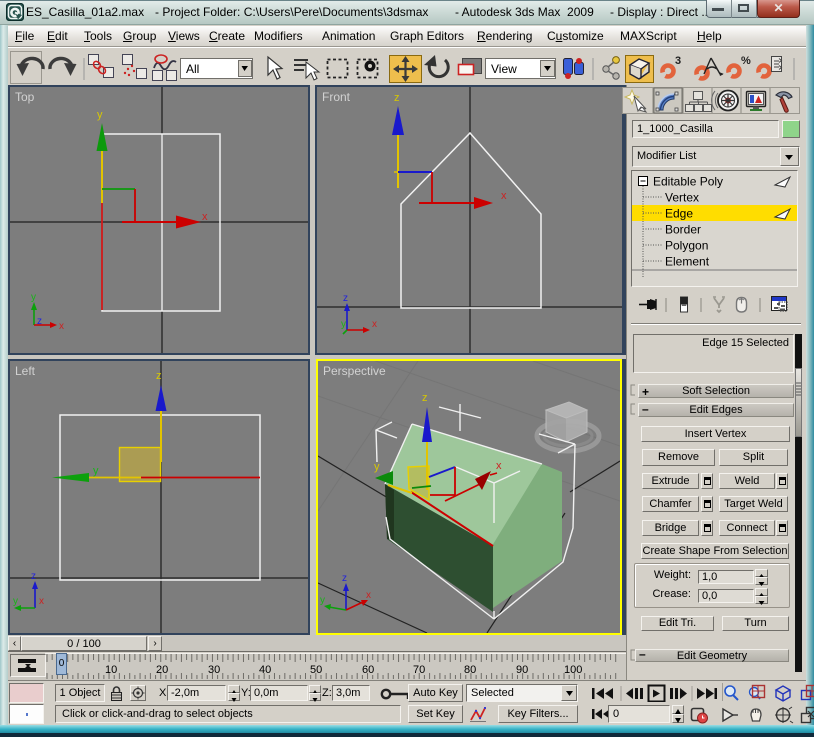 Image resolution: width=814 pixels, height=737 pixels. What do you see at coordinates (504, 69) in the screenshot?
I see `svg-text: View` at bounding box center [504, 69].